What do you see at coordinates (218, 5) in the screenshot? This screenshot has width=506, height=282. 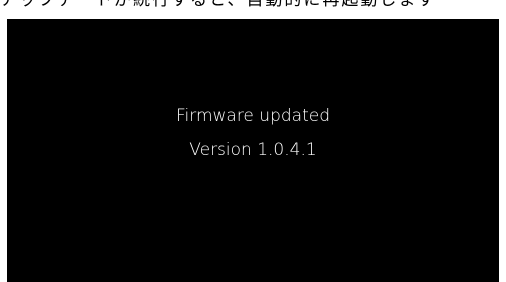 I see `top-caption: アップデートが続行すると、自動的に再起動します` at bounding box center [218, 5].